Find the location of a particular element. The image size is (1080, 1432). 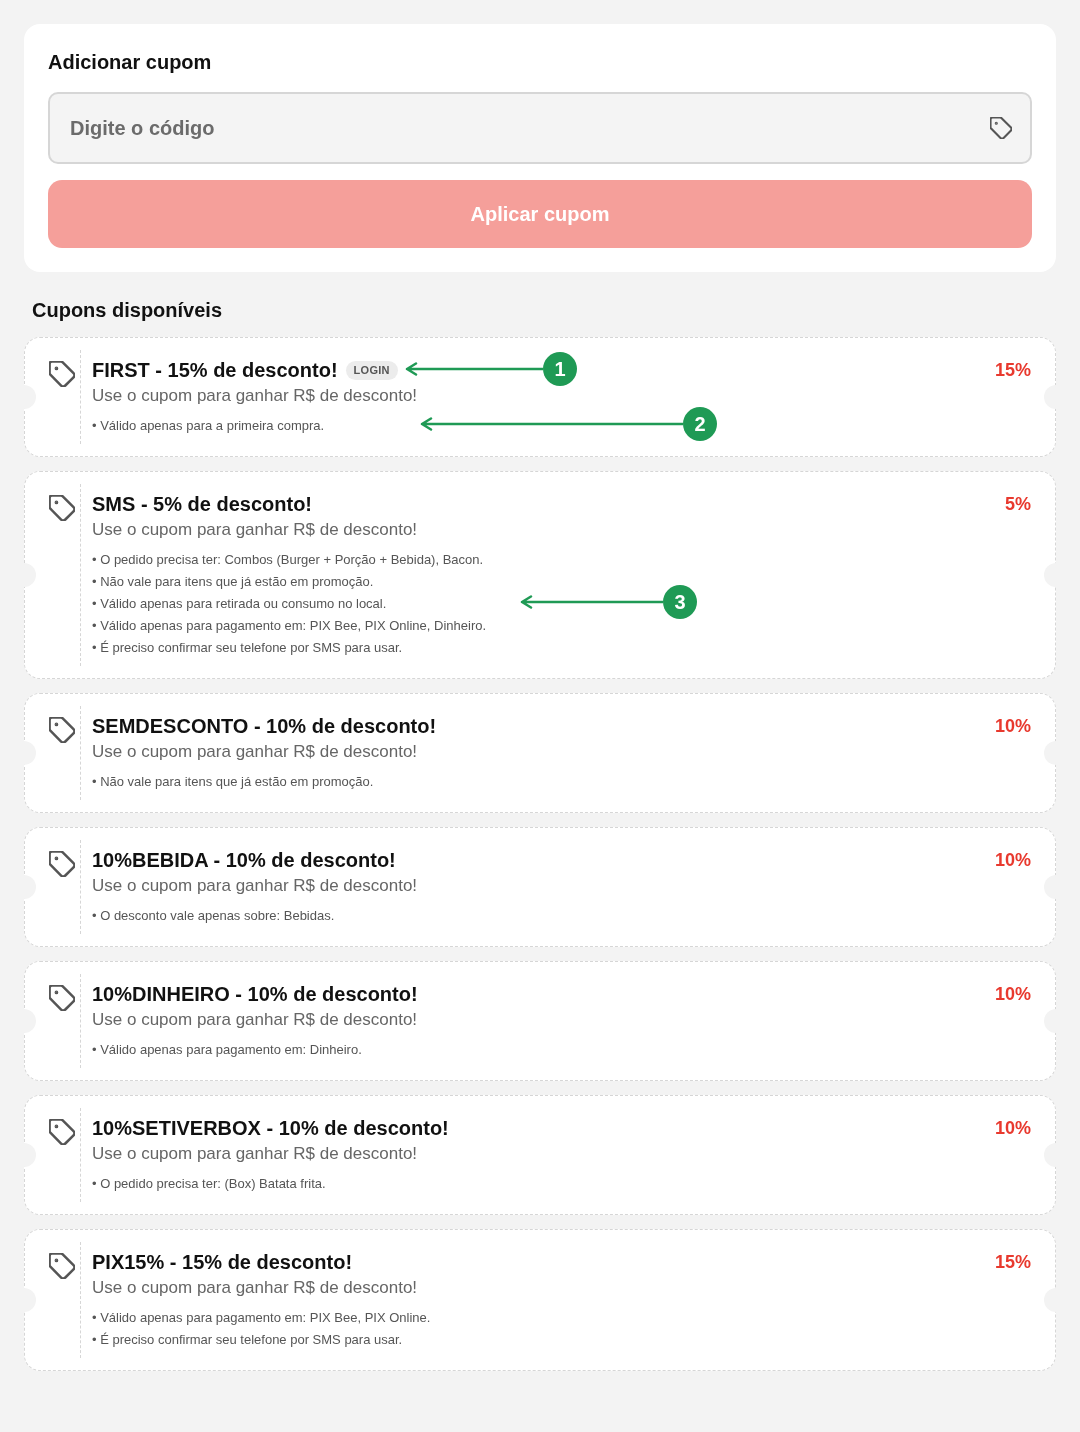

coupon-card: 10%BEBIDA - 10% de desconto! Use o cupom para ganhar R$ de desconto! • O desconto vale apenas sobre: Bebidas. 10% is located at coordinates (540, 887).